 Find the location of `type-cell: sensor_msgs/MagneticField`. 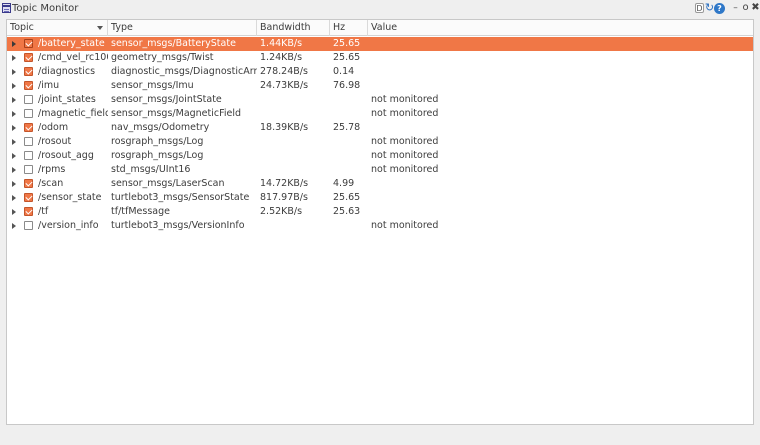

type-cell: sensor_msgs/MagneticField is located at coordinates (176, 113).